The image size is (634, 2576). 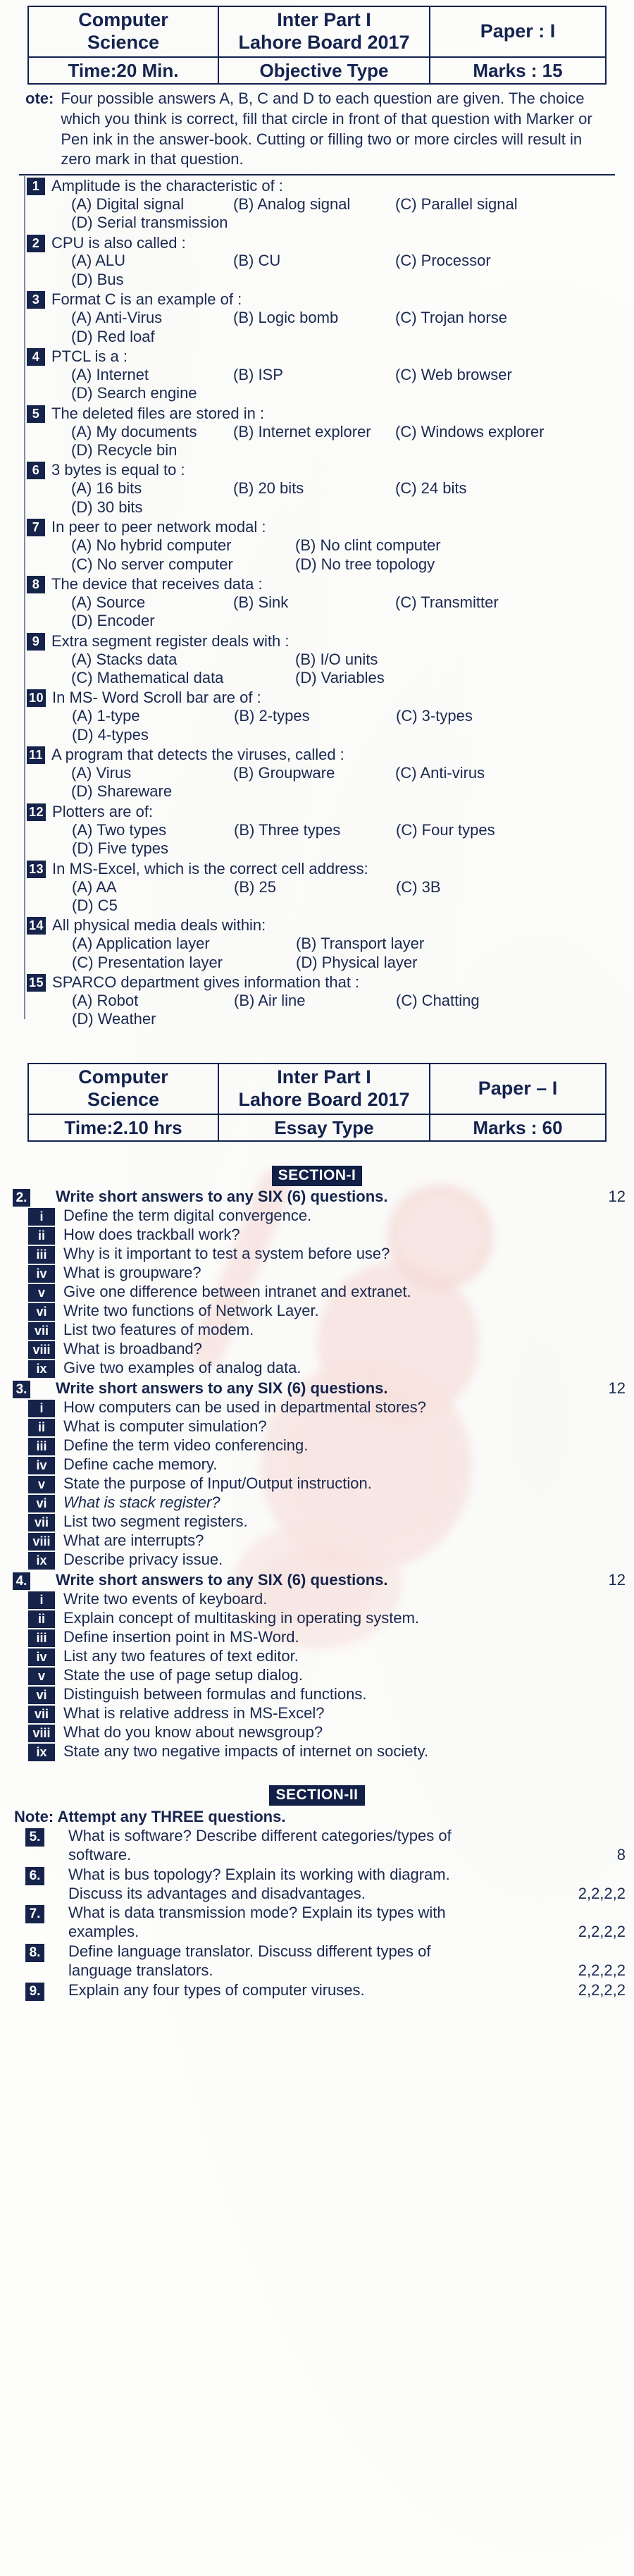 I want to click on mcq-option: (A) Robot, so click(x=153, y=1001).